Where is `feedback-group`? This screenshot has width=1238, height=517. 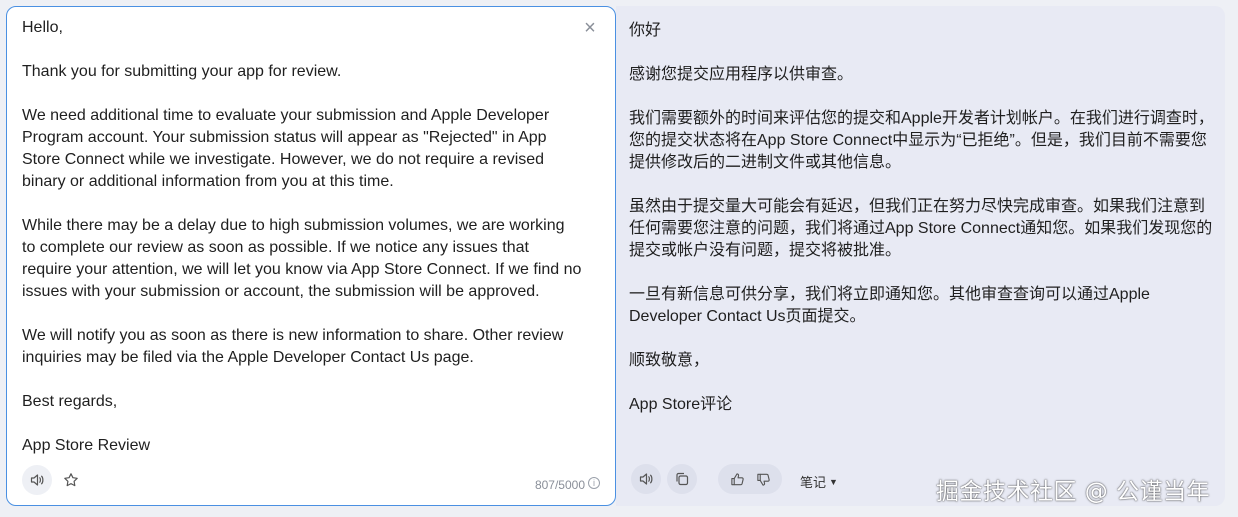
feedback-group is located at coordinates (750, 479).